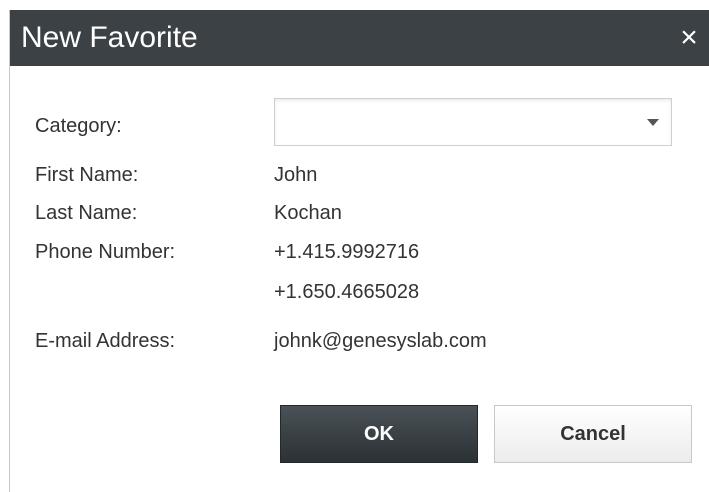  I want to click on last-name-value: Kochan, so click(308, 213).